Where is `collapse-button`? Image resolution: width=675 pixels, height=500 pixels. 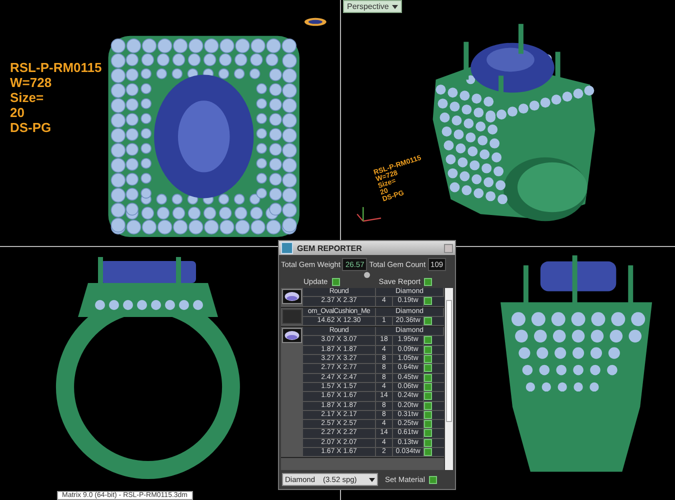
collapse-button is located at coordinates (367, 275).